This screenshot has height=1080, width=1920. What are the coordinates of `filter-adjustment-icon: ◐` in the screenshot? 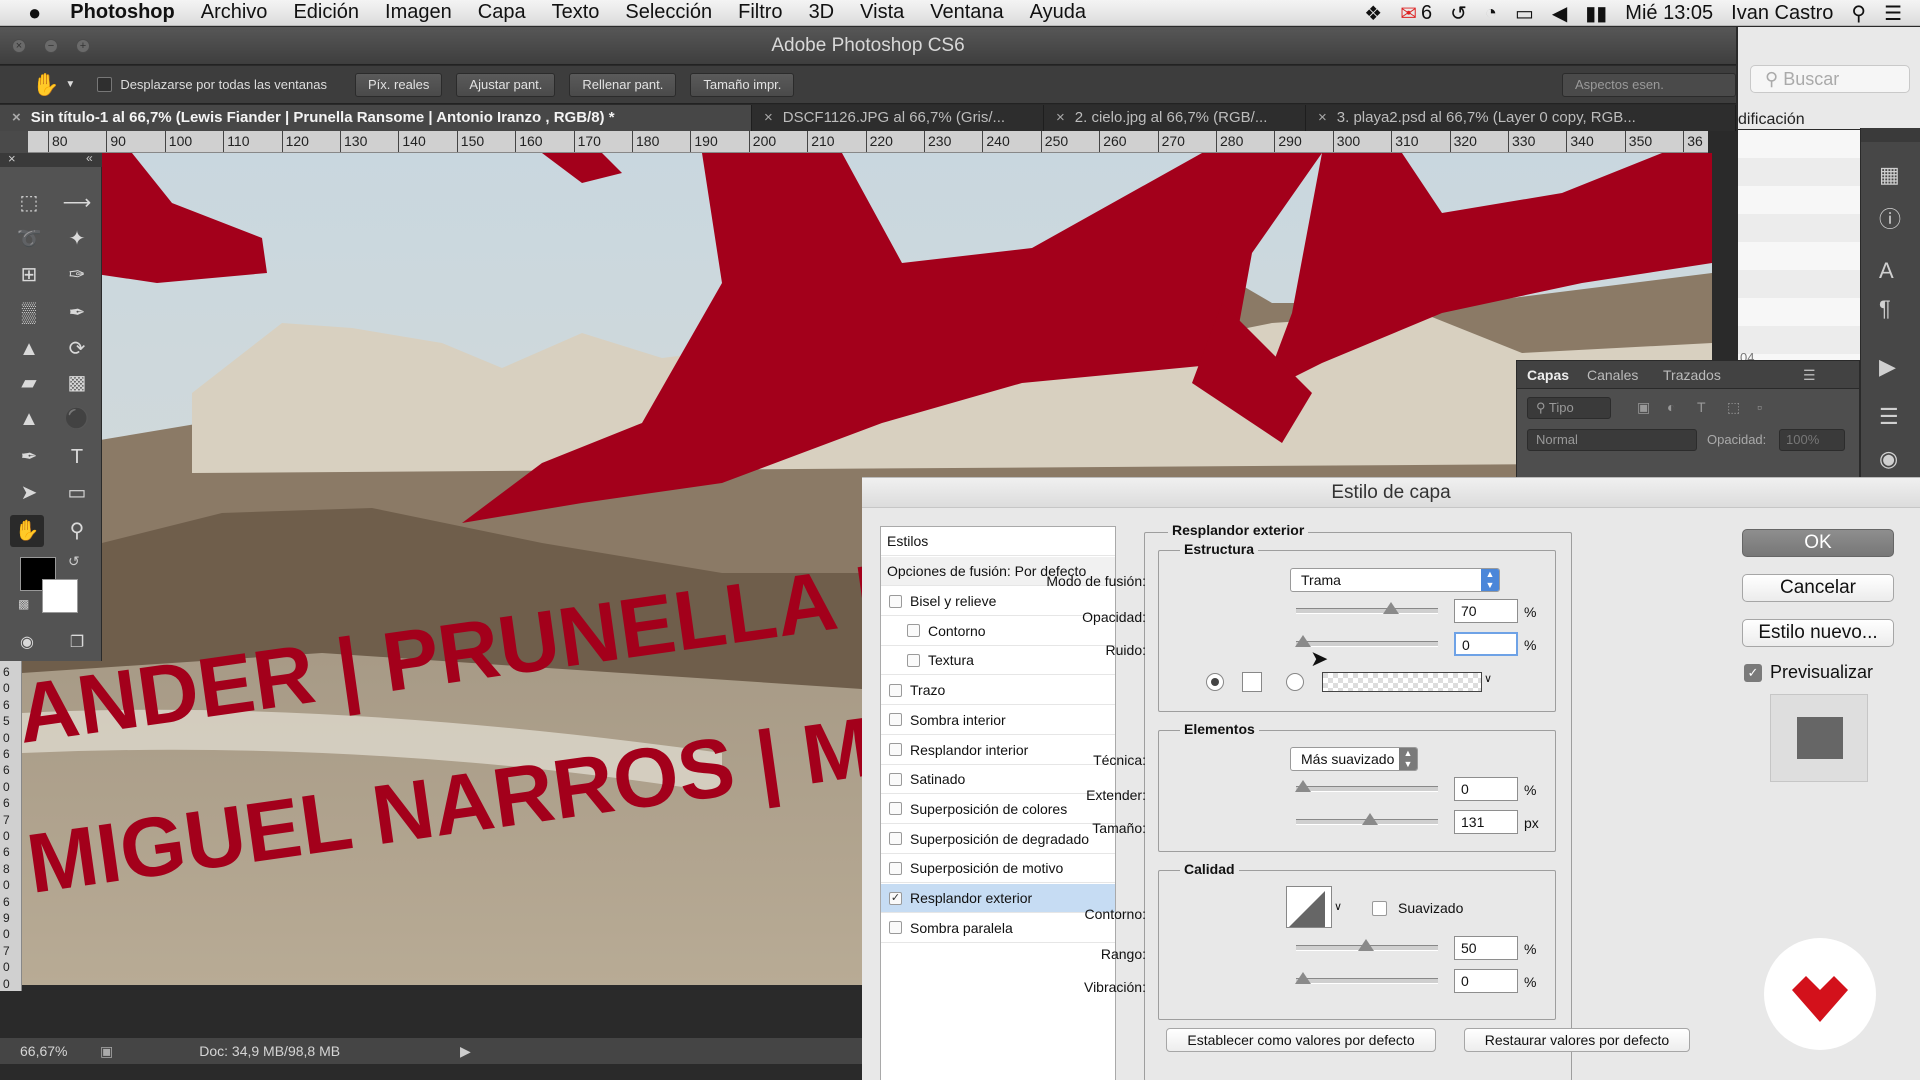 It's located at (1671, 407).